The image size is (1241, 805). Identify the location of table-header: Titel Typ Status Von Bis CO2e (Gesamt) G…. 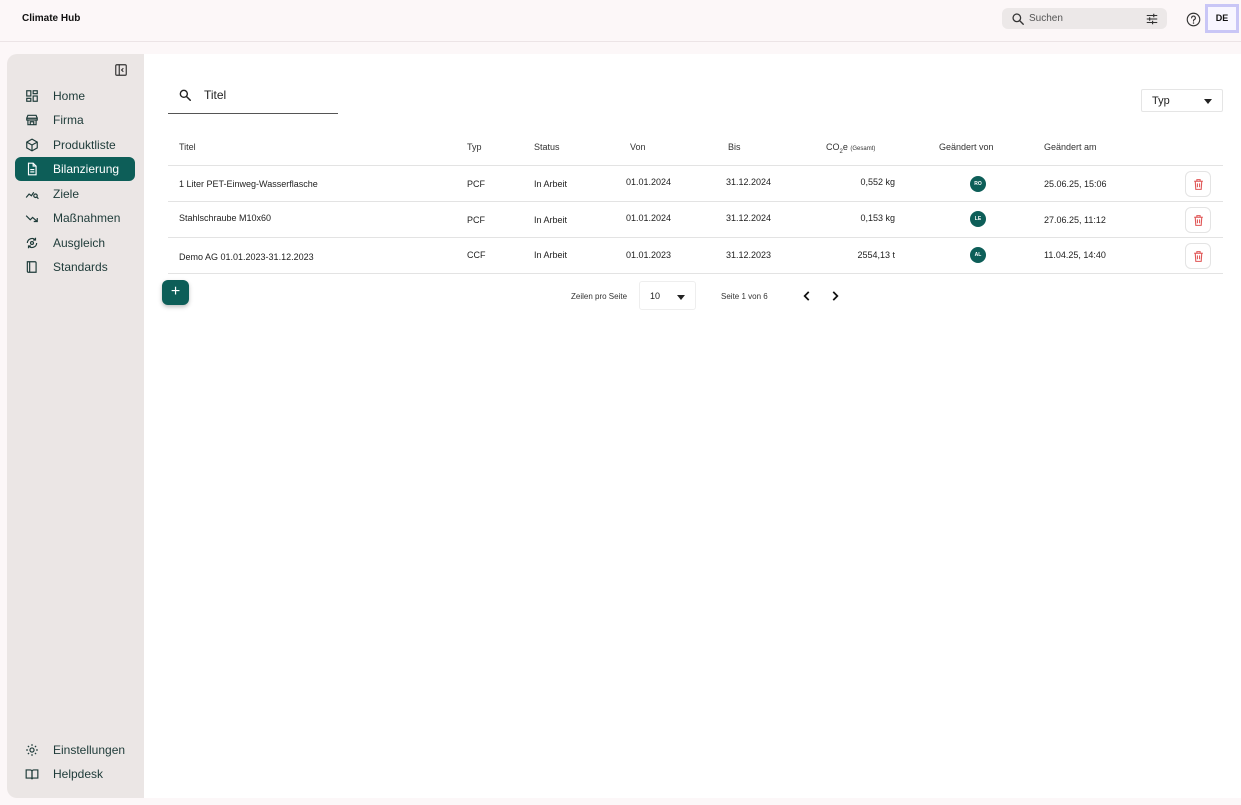
(695, 148).